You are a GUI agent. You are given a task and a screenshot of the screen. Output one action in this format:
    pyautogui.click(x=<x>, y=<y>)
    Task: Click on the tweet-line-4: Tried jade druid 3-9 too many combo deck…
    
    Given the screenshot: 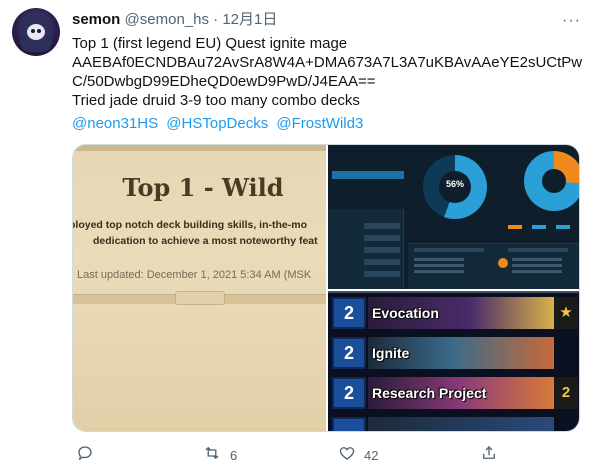 What is the action you would take?
    pyautogui.click(x=216, y=100)
    